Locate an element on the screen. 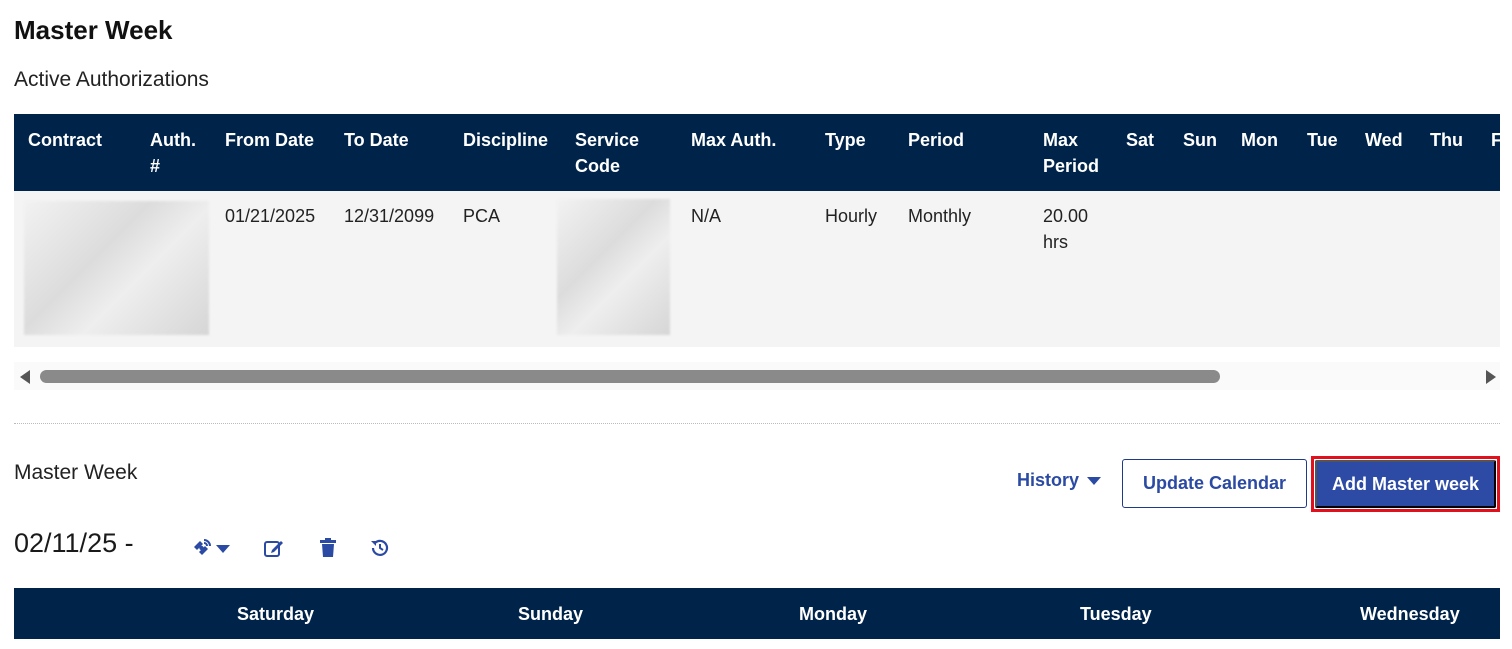  week-table-header: Saturday Sunday Monday Tuesday Wednesday is located at coordinates (757, 613).